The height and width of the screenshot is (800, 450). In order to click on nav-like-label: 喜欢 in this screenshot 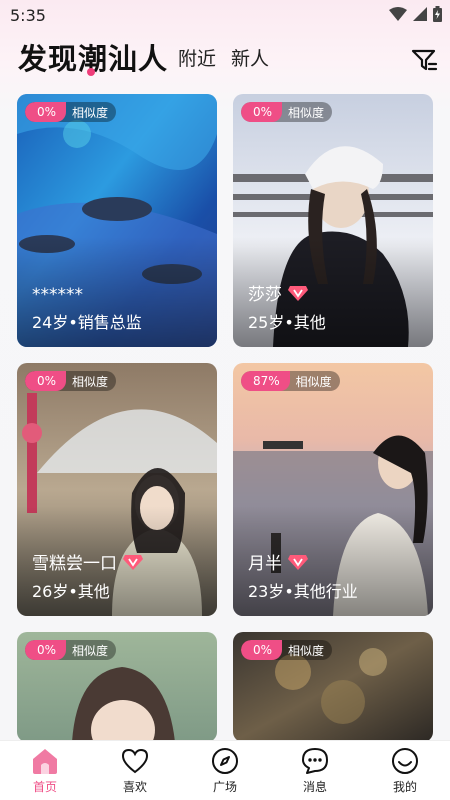, I will do `click(134, 787)`.